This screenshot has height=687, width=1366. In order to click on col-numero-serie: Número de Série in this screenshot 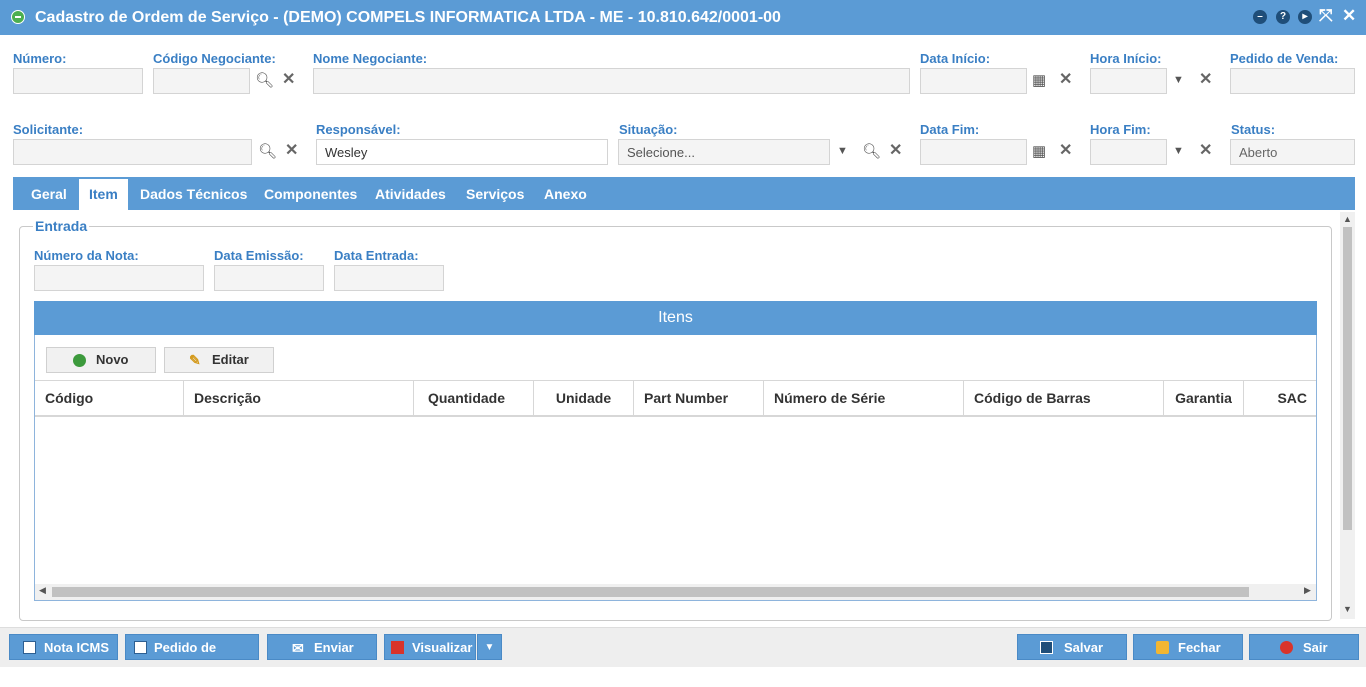, I will do `click(864, 398)`.